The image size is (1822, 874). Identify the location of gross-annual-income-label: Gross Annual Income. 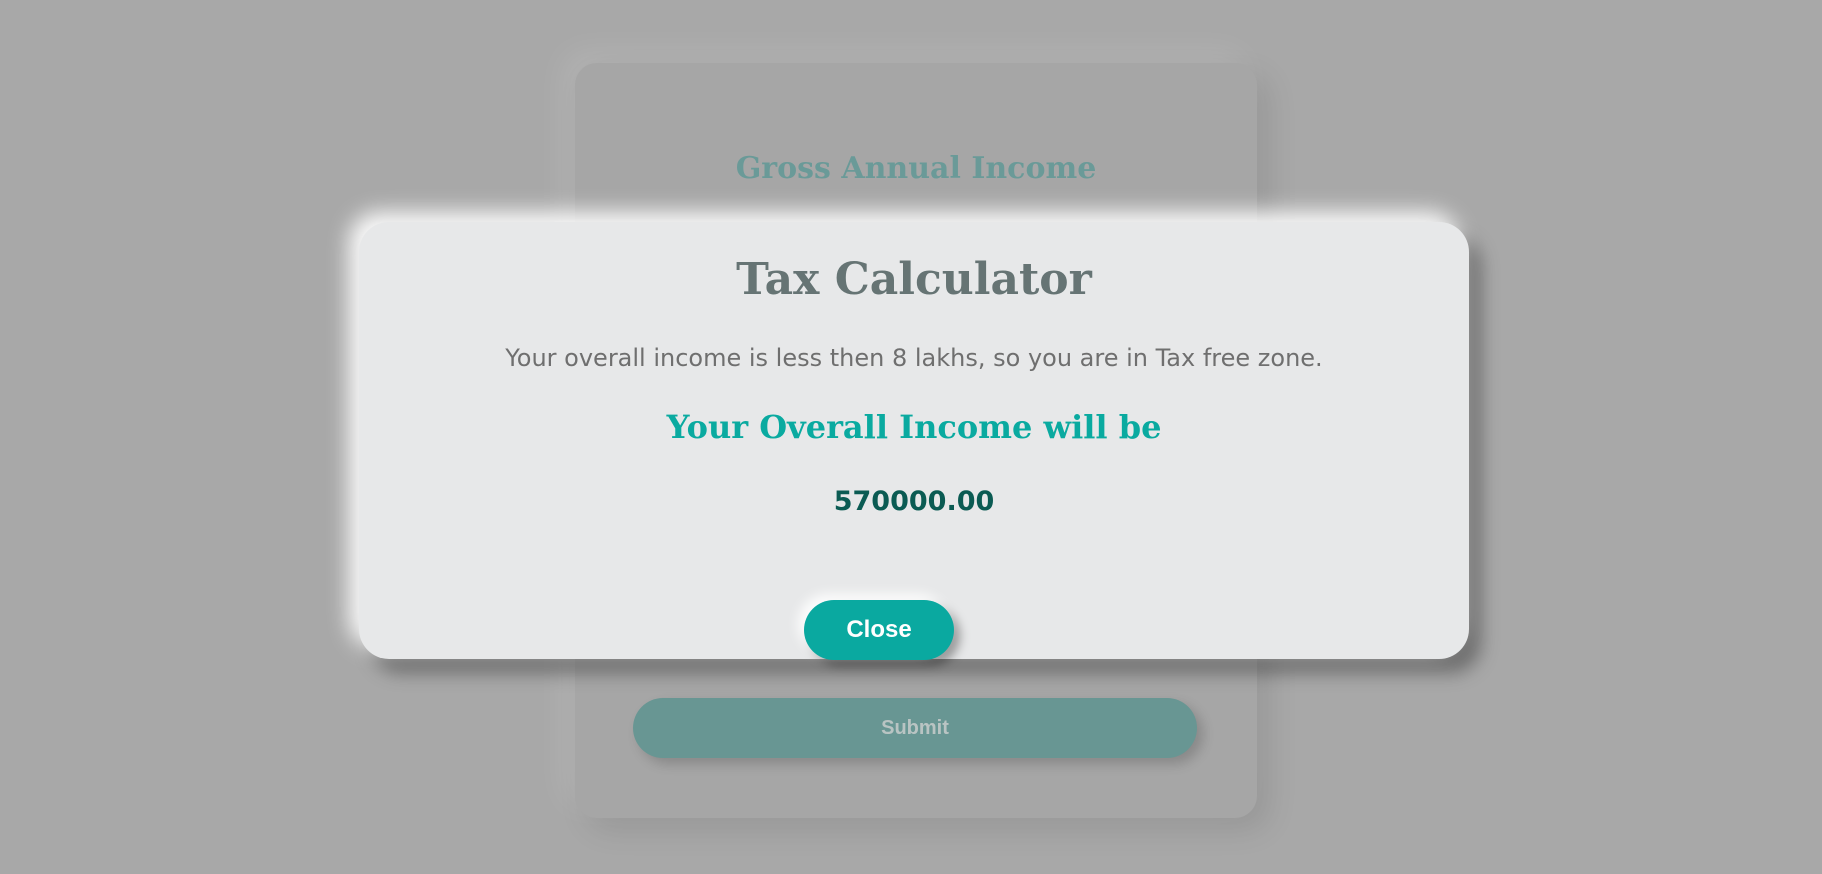
(916, 168).